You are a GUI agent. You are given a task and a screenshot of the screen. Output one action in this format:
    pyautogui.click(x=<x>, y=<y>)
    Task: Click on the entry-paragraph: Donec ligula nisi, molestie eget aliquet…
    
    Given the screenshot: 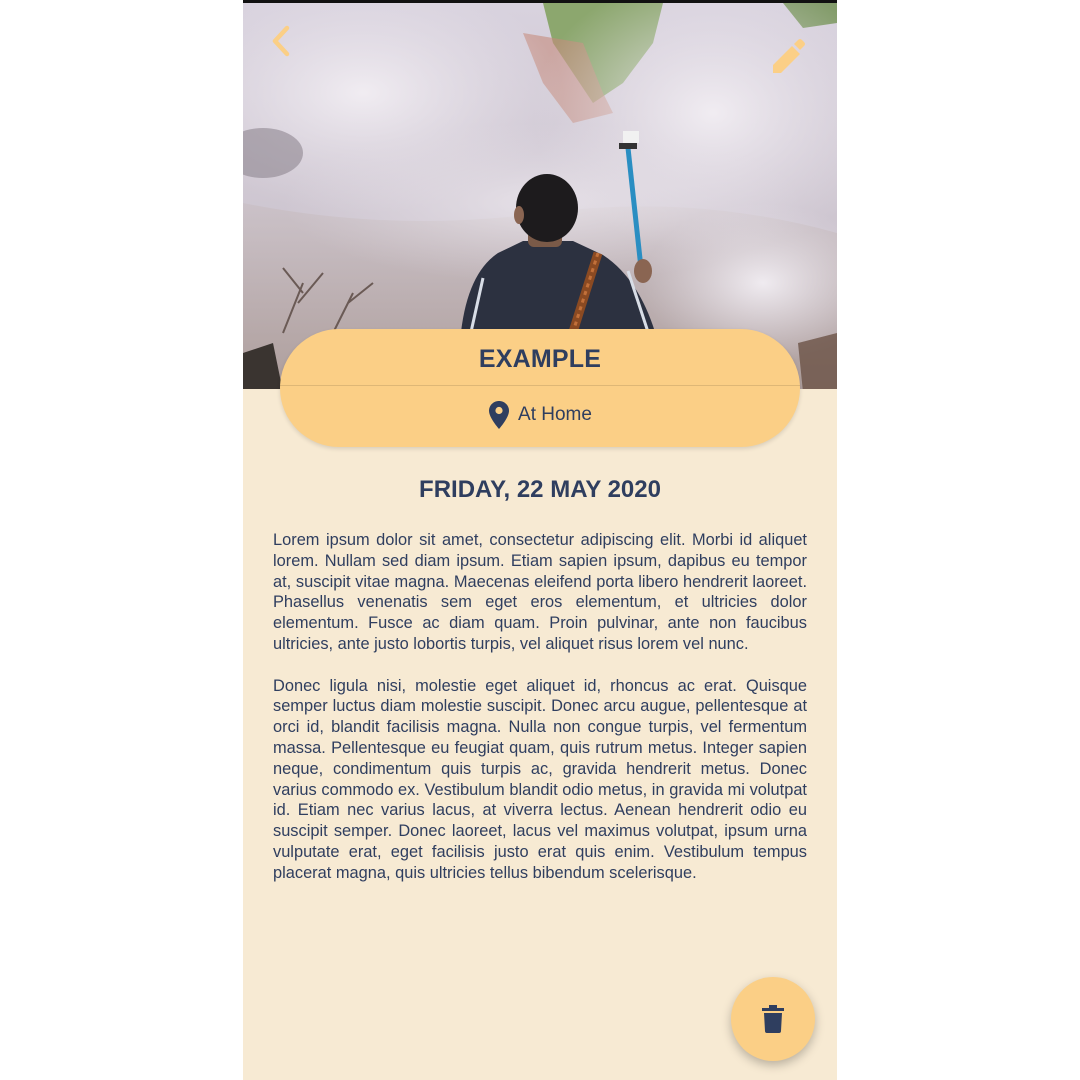 What is the action you would take?
    pyautogui.click(x=540, y=779)
    